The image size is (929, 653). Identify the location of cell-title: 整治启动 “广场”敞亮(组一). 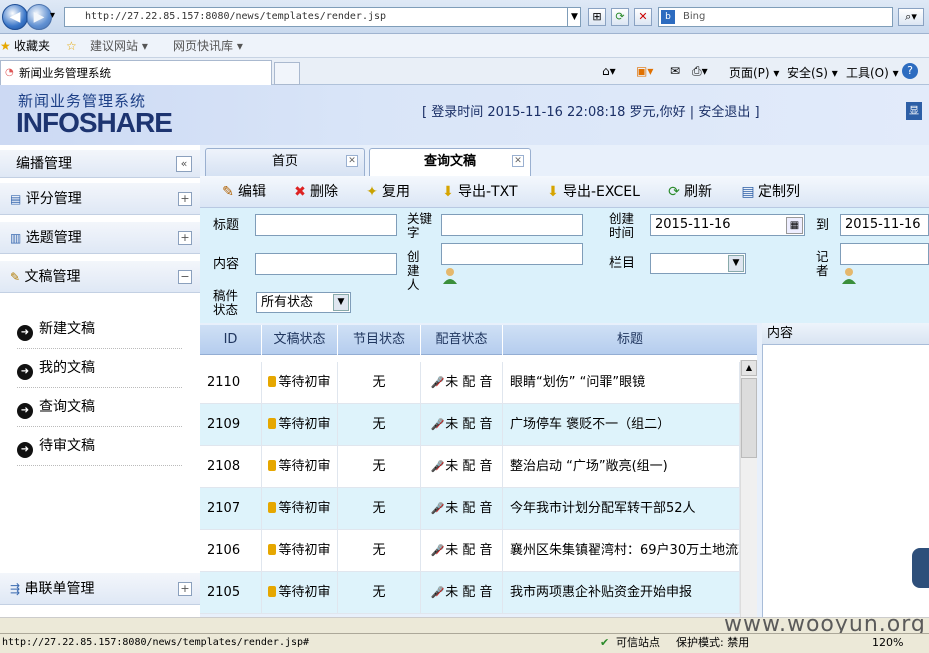
(621, 466).